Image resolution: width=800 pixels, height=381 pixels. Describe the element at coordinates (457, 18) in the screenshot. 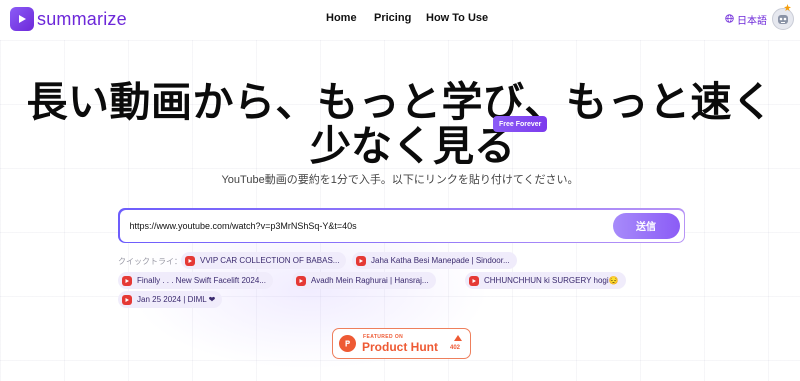

I see `nav-how-to-use-link: How To Use` at that location.